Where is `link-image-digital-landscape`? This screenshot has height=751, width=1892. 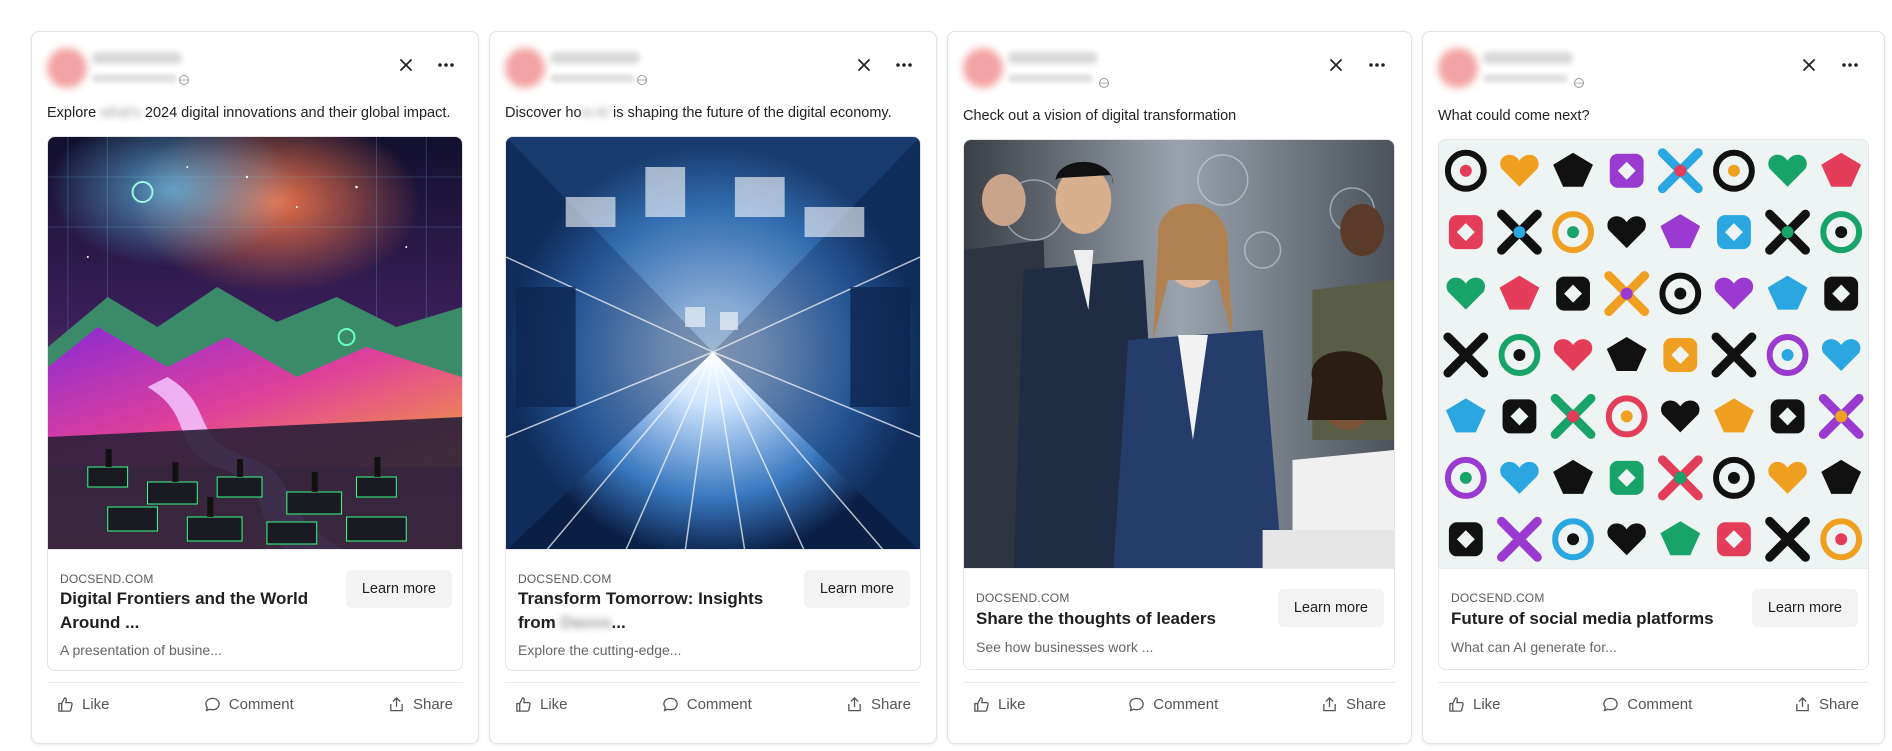
link-image-digital-landscape is located at coordinates (255, 344).